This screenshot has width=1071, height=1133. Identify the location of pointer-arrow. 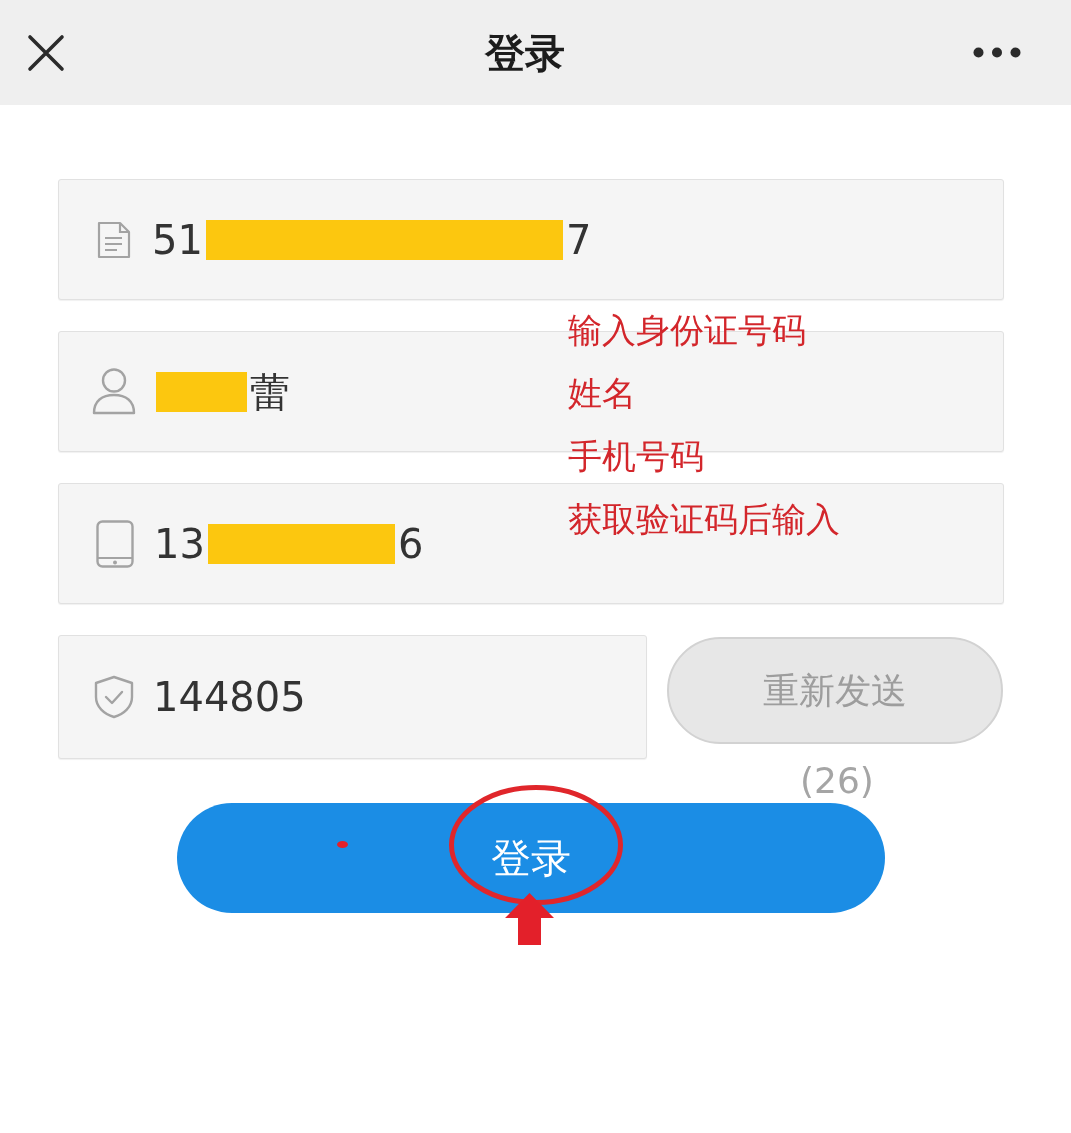
(529, 919).